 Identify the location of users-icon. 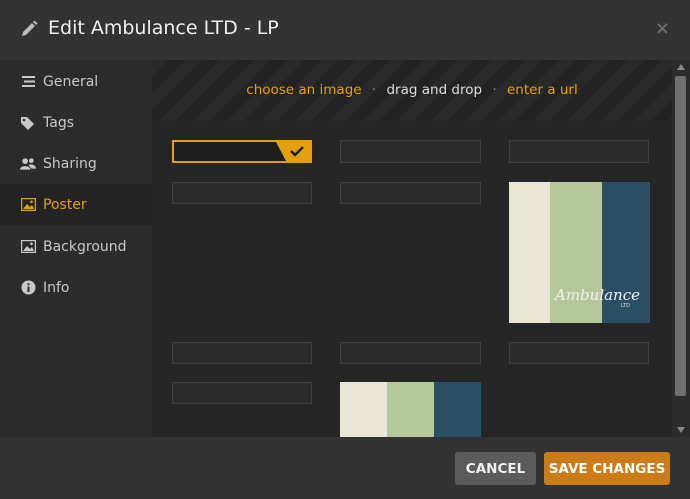
(28, 164).